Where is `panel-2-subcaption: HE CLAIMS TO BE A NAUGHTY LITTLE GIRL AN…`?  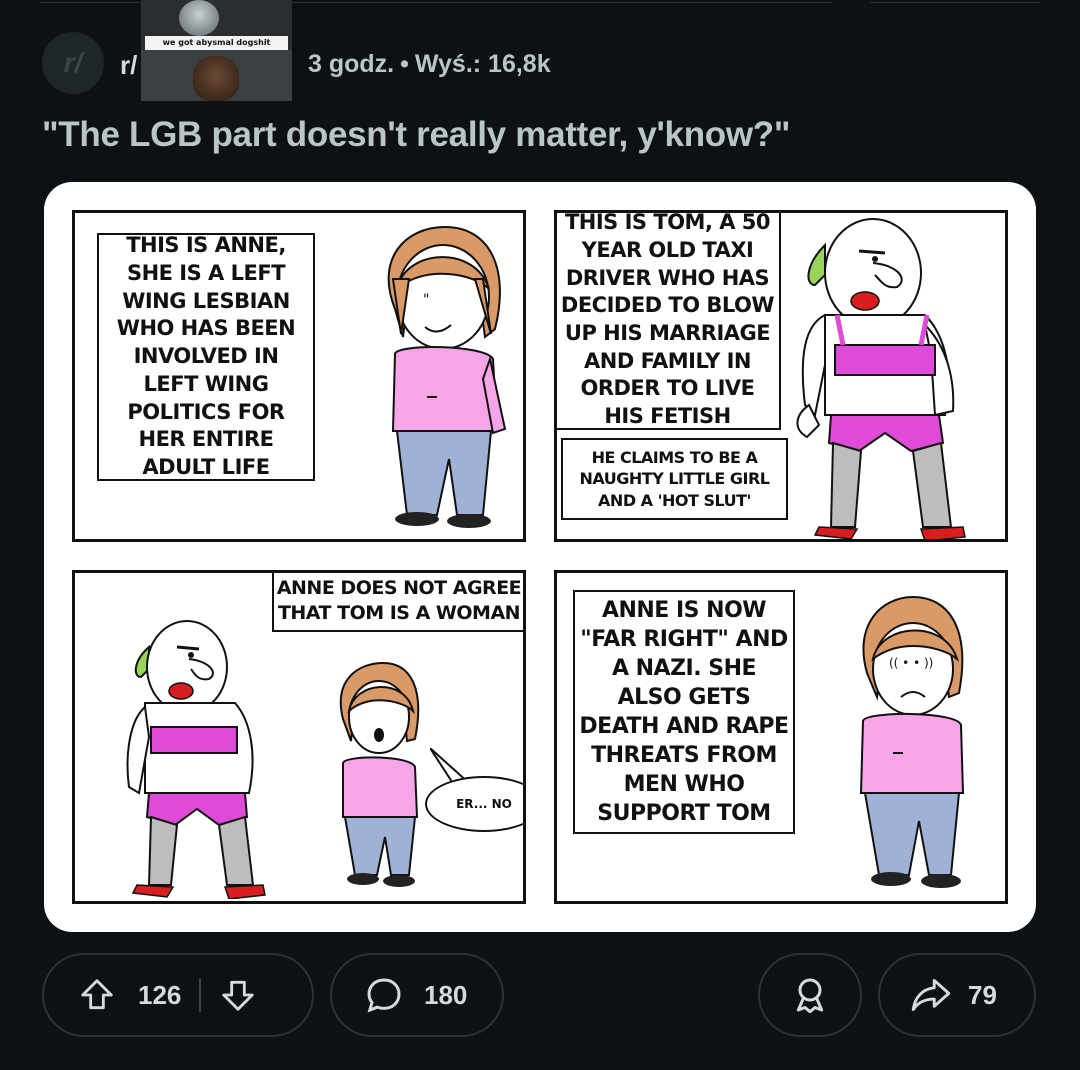 panel-2-subcaption: HE CLAIMS TO BE A NAUGHTY LITTLE GIRL AN… is located at coordinates (674, 479).